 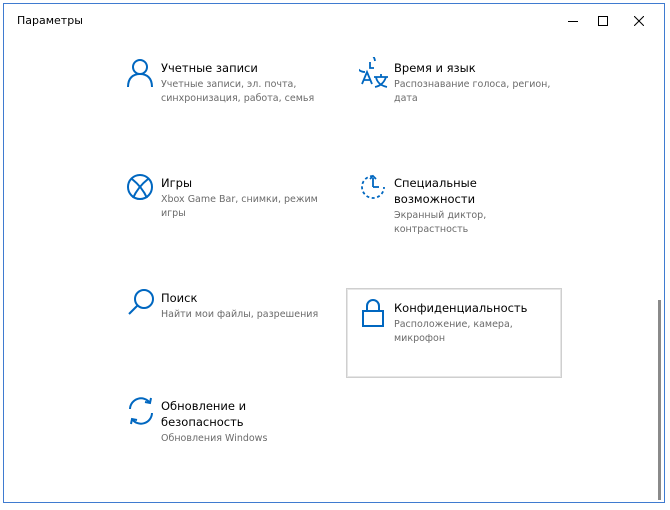 I want to click on tile-description: Найти мои файлы, разрешения, so click(x=240, y=314).